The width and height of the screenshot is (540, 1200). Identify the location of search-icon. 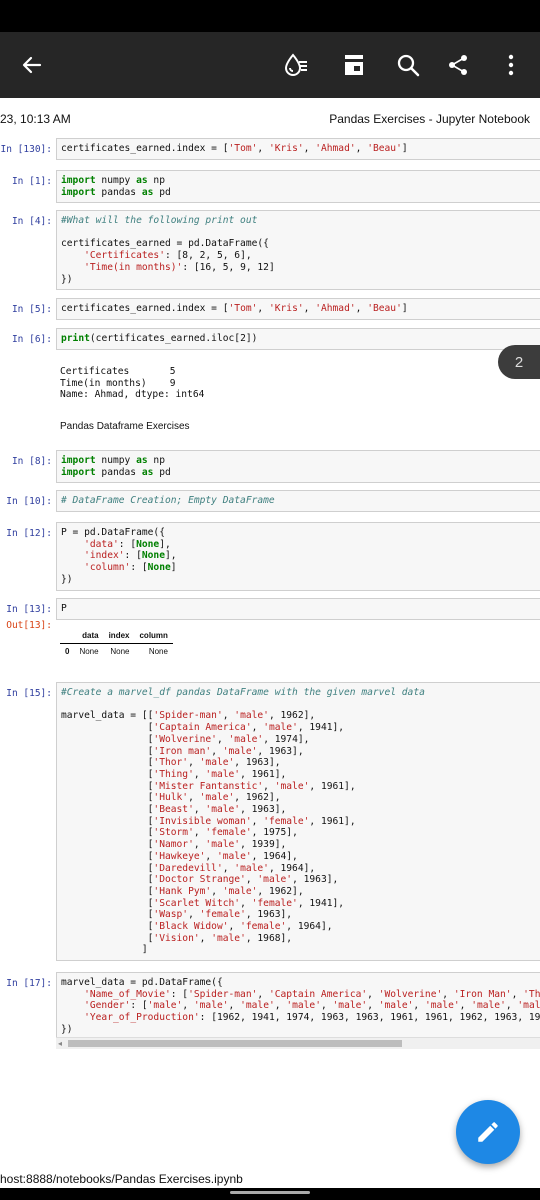
(408, 65).